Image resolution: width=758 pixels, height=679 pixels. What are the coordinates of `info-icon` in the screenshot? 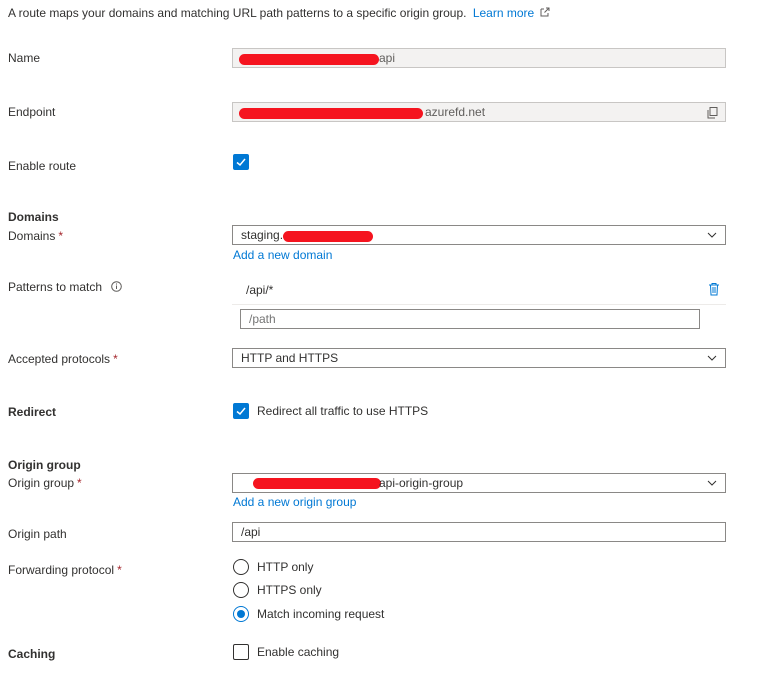 It's located at (117, 286).